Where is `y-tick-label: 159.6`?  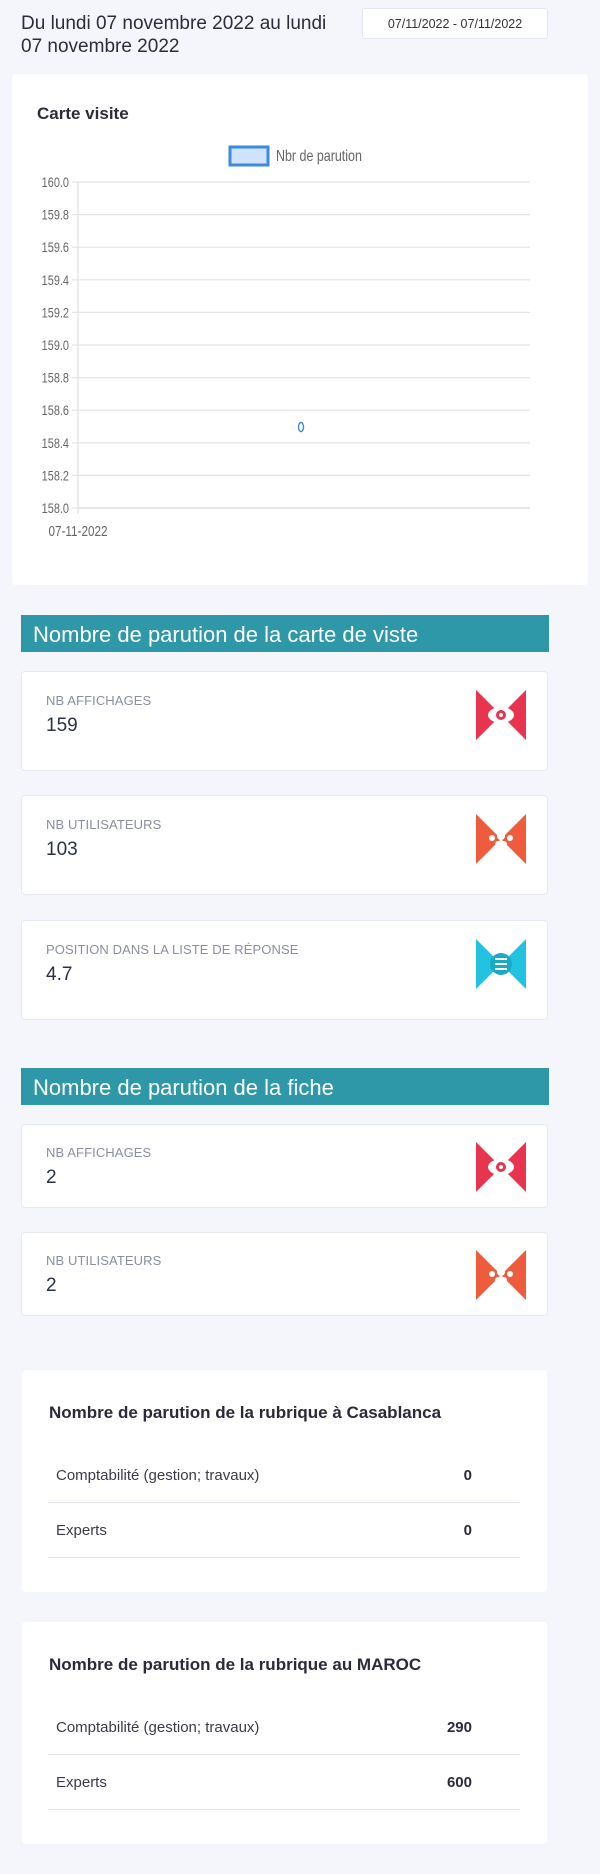 y-tick-label: 159.6 is located at coordinates (55, 248).